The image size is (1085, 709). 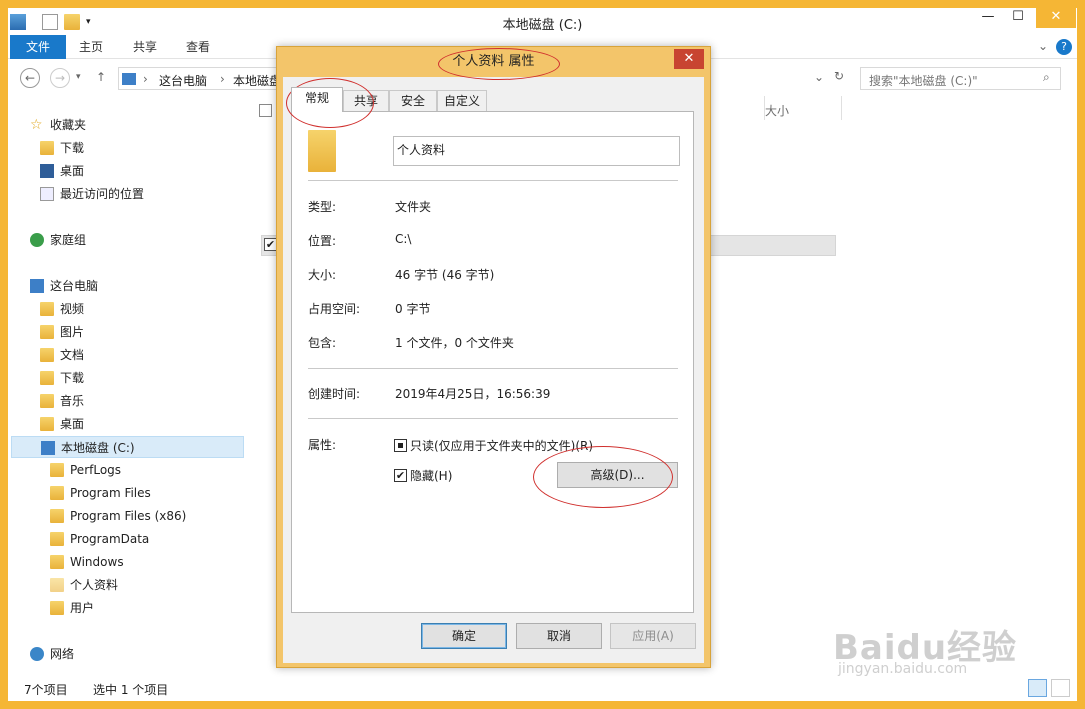 I want to click on annotation-ellipse-advanced, so click(x=603, y=477).